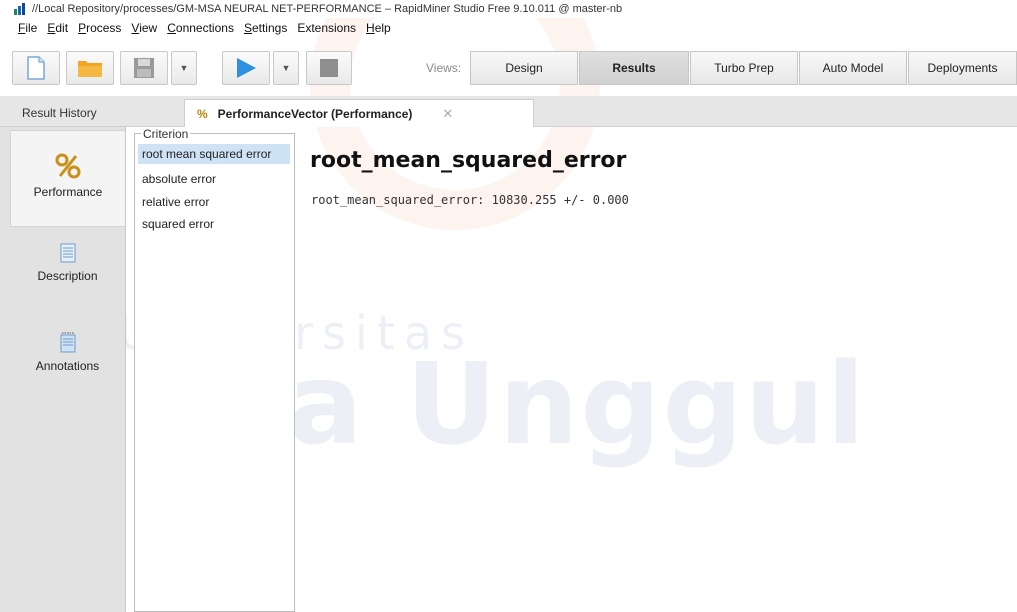 Image resolution: width=1017 pixels, height=612 pixels. I want to click on save-dropdown-button: ▼, so click(184, 68).